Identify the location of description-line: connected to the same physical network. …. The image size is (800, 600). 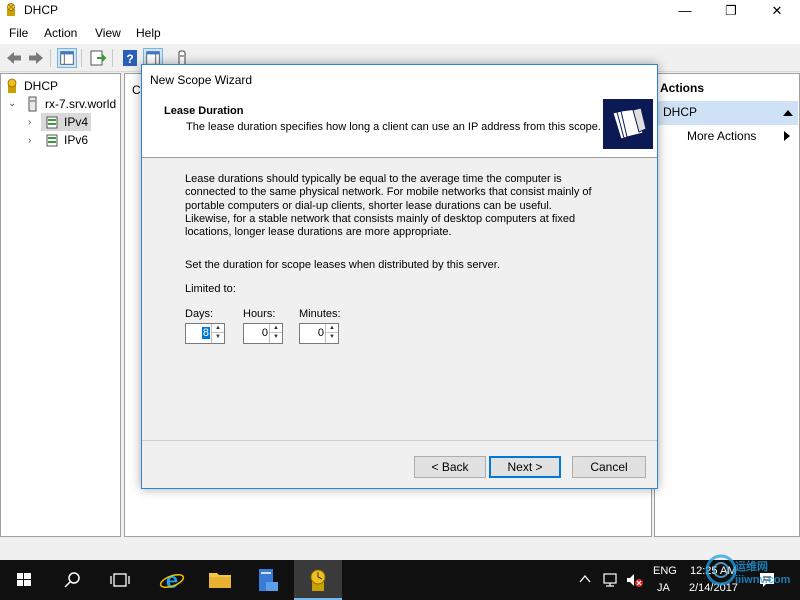
(388, 192).